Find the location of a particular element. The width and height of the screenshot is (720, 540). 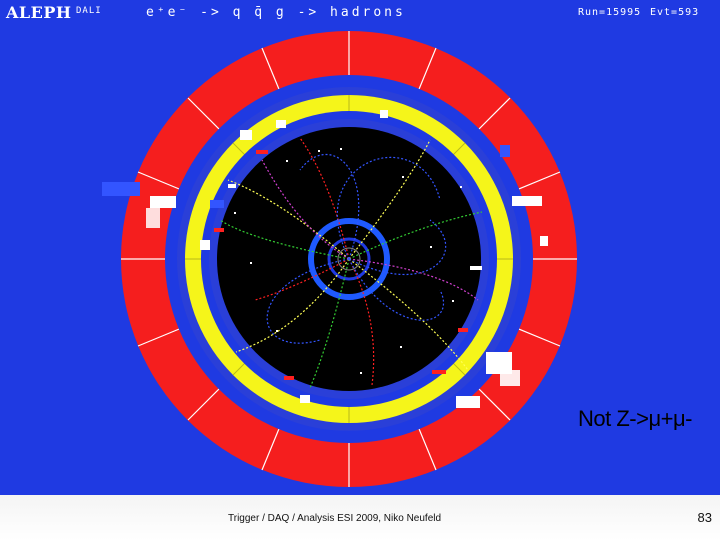

slide-caption: Not Z->μ+μ- is located at coordinates (635, 418).